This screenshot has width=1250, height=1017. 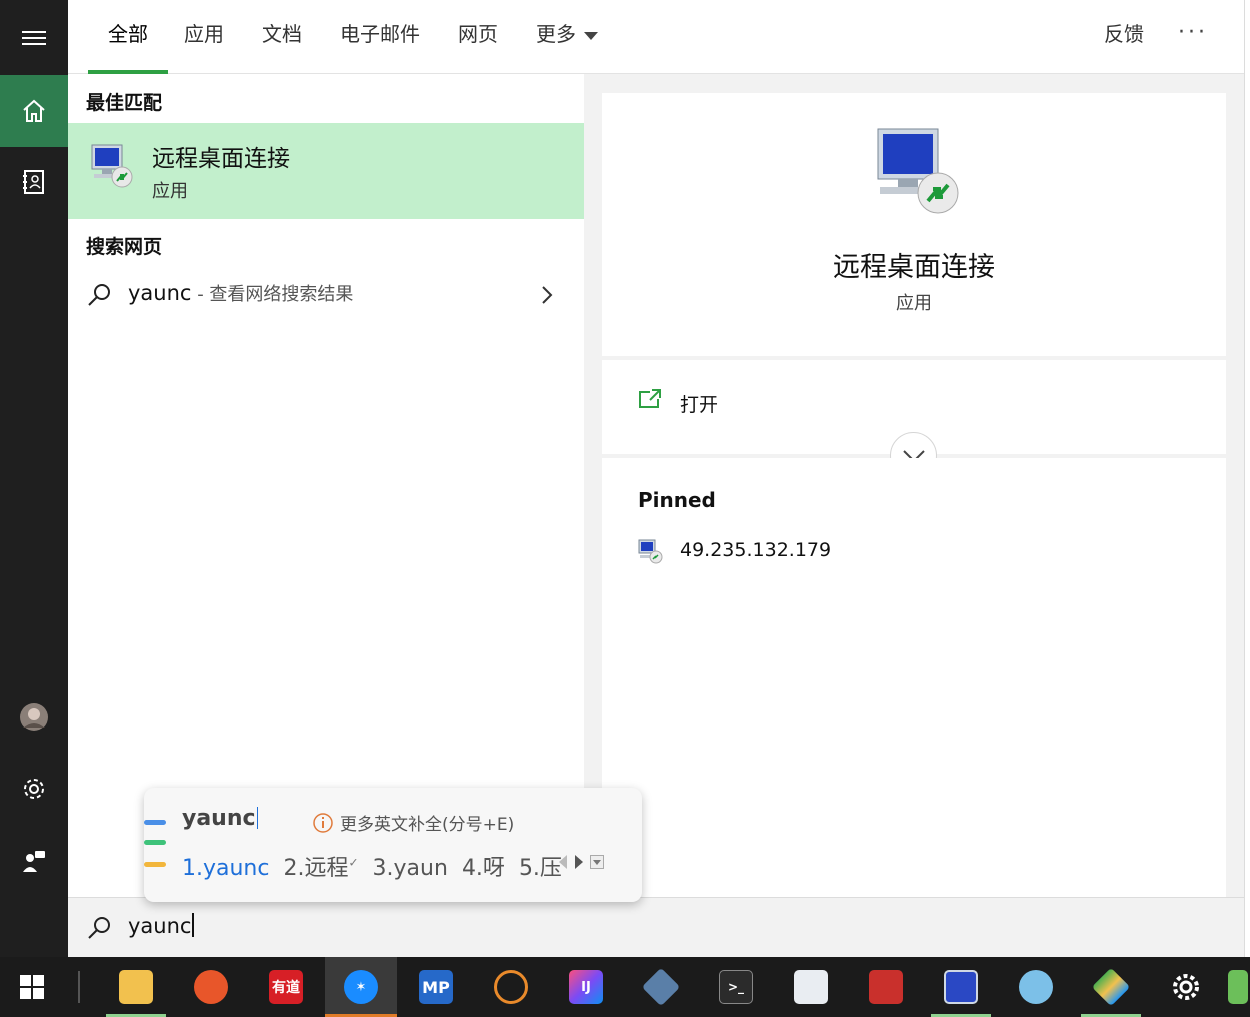 I want to click on notebook-button, so click(x=34, y=182).